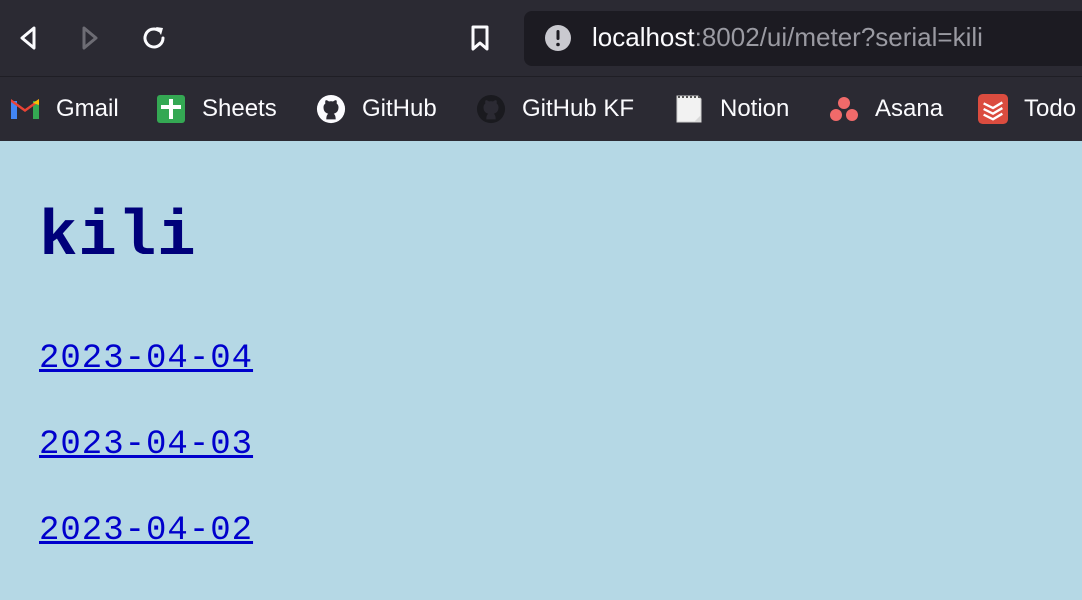 The height and width of the screenshot is (600, 1082). What do you see at coordinates (909, 108) in the screenshot?
I see `bookmark-label: Asana` at bounding box center [909, 108].